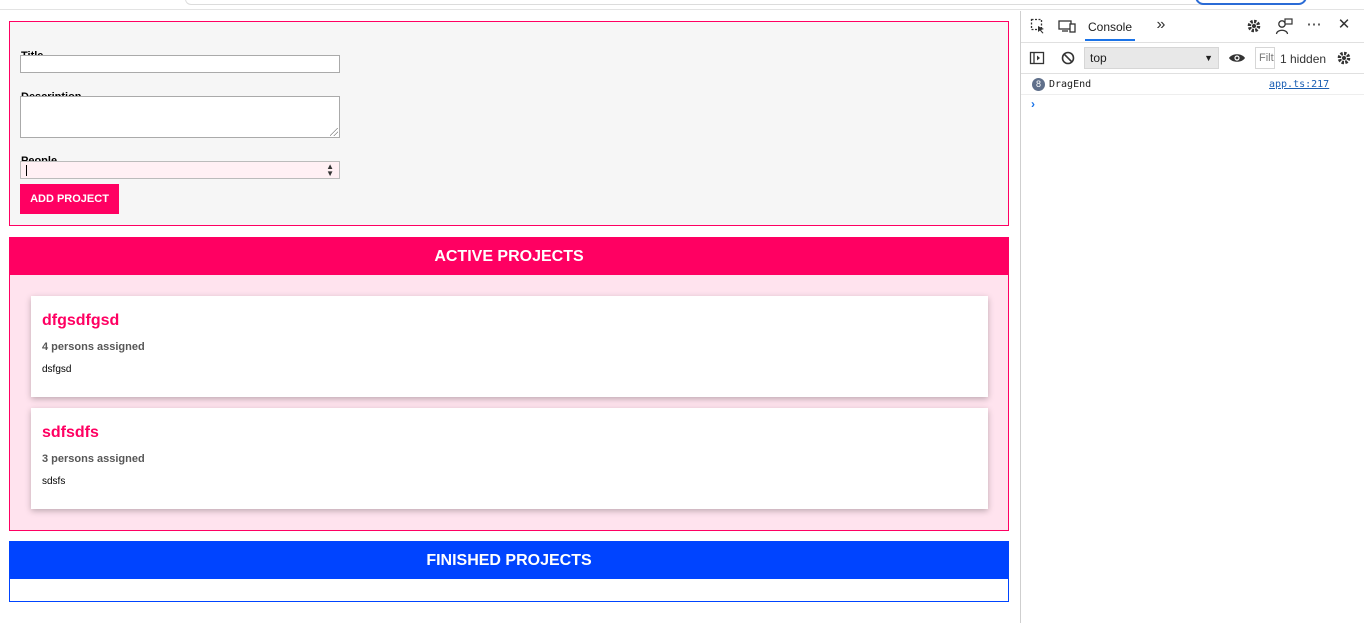 This screenshot has height=623, width=1364. I want to click on project-item: sdfsdfs 3 persons assigned sdsfs, so click(509, 458).